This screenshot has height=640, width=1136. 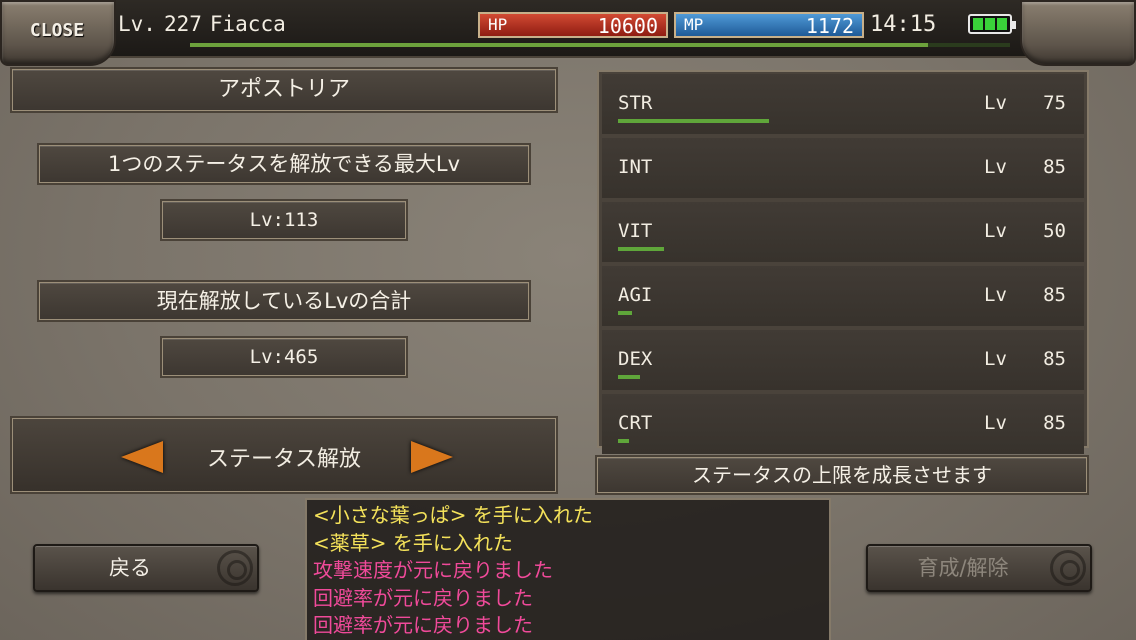 I want to click on stat-name: VIT, so click(x=635, y=231).